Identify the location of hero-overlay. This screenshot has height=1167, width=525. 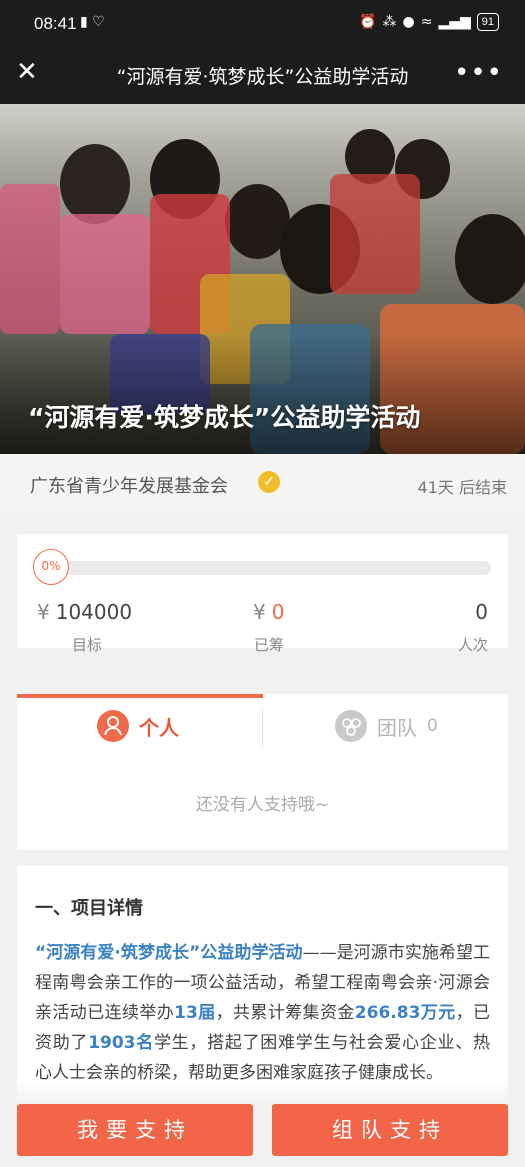
(262, 394).